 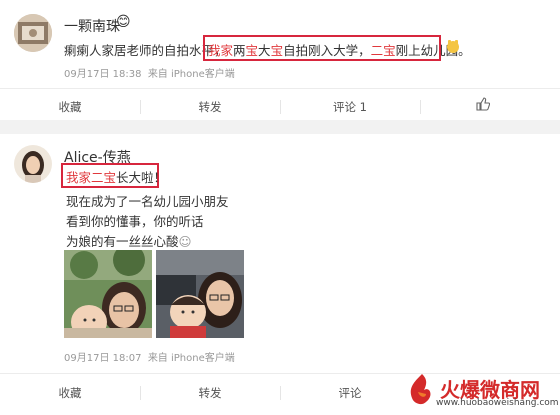 What do you see at coordinates (92, 26) in the screenshot?
I see `username: 一颗南珠` at bounding box center [92, 26].